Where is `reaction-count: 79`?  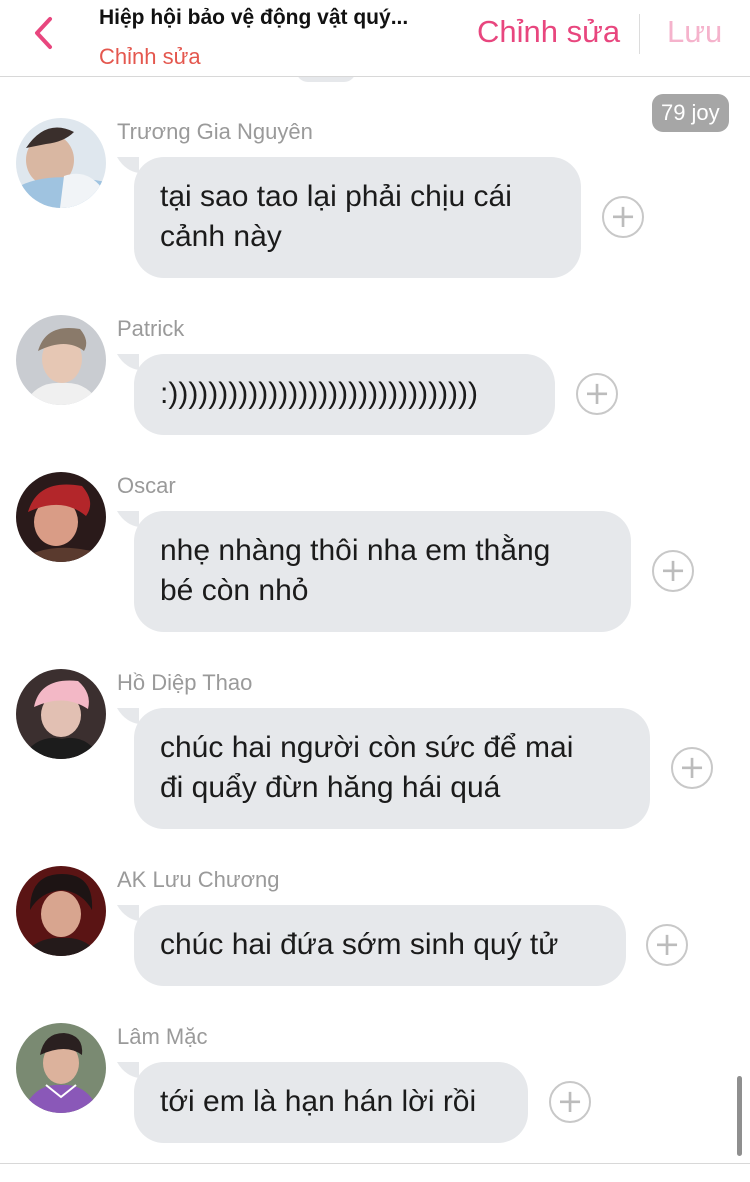
reaction-count: 79 is located at coordinates (673, 112).